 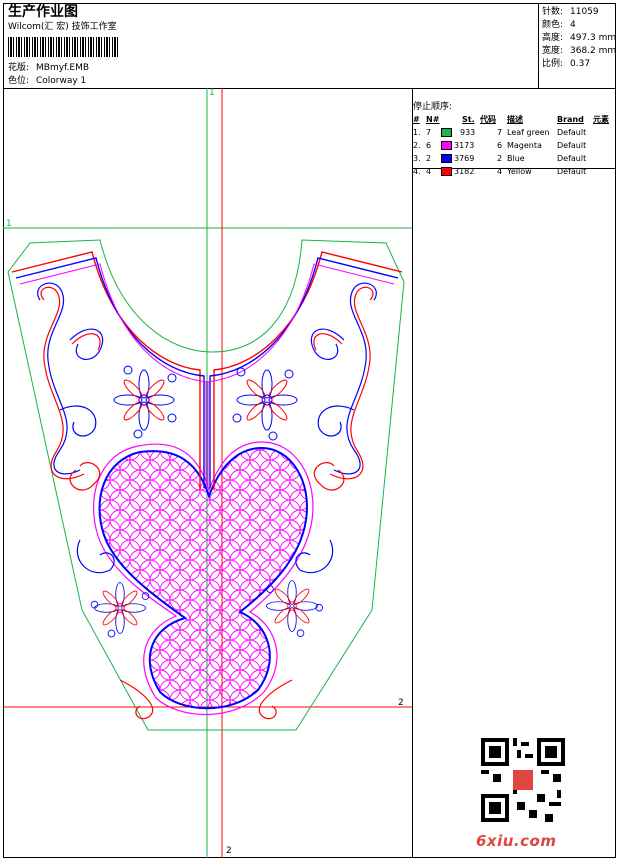 What do you see at coordinates (265, 404) in the screenshot?
I see `flower-top-right` at bounding box center [265, 404].